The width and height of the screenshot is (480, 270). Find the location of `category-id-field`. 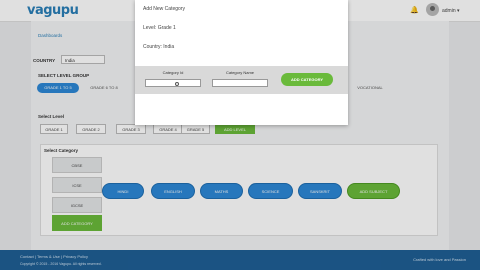

category-id-field is located at coordinates (173, 83).